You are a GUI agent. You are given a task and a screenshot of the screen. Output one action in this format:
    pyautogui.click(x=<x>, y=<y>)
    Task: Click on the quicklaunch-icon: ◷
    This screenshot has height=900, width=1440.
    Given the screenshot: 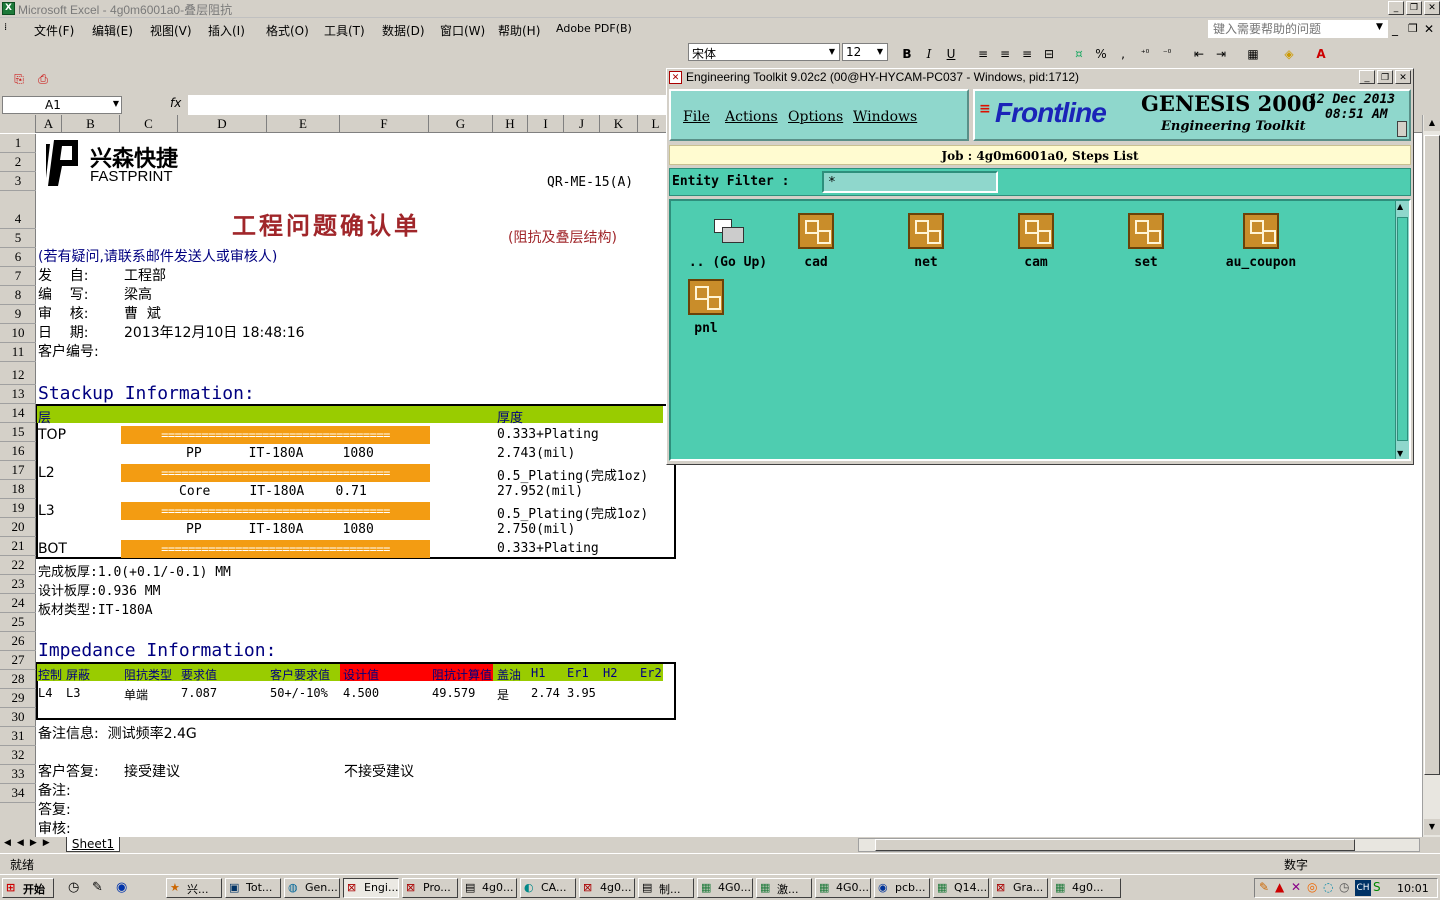 What is the action you would take?
    pyautogui.click(x=73, y=887)
    